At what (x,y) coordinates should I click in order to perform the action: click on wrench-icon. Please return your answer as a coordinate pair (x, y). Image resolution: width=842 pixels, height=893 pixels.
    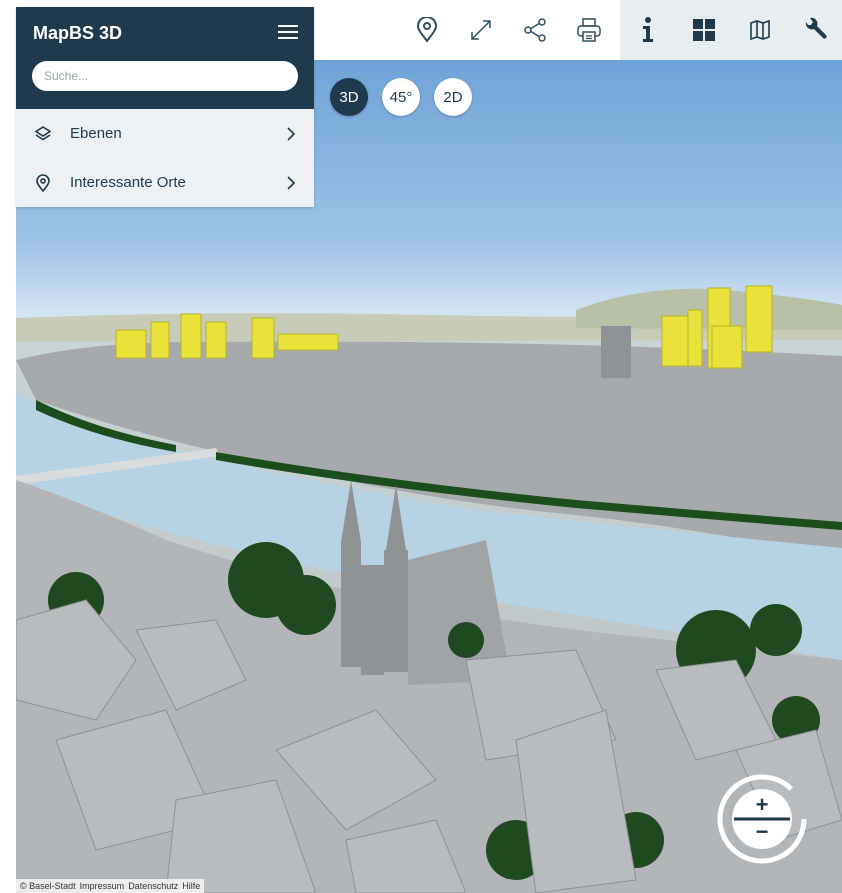
    Looking at the image, I should click on (816, 28).